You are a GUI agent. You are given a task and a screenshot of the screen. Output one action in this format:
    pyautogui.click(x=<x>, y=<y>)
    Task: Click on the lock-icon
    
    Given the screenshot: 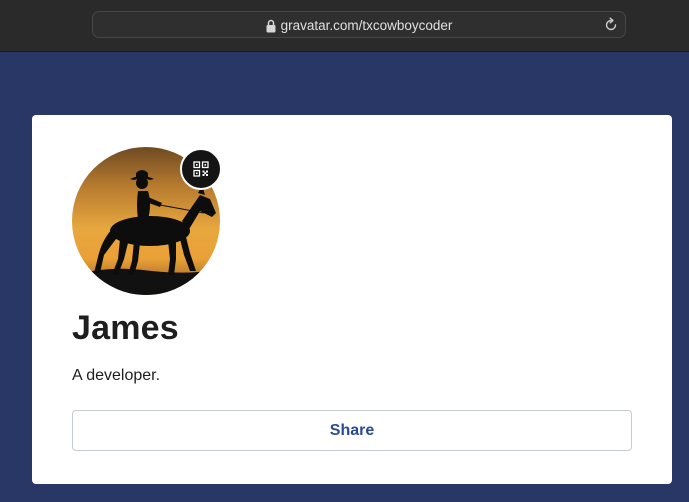 What is the action you would take?
    pyautogui.click(x=271, y=25)
    